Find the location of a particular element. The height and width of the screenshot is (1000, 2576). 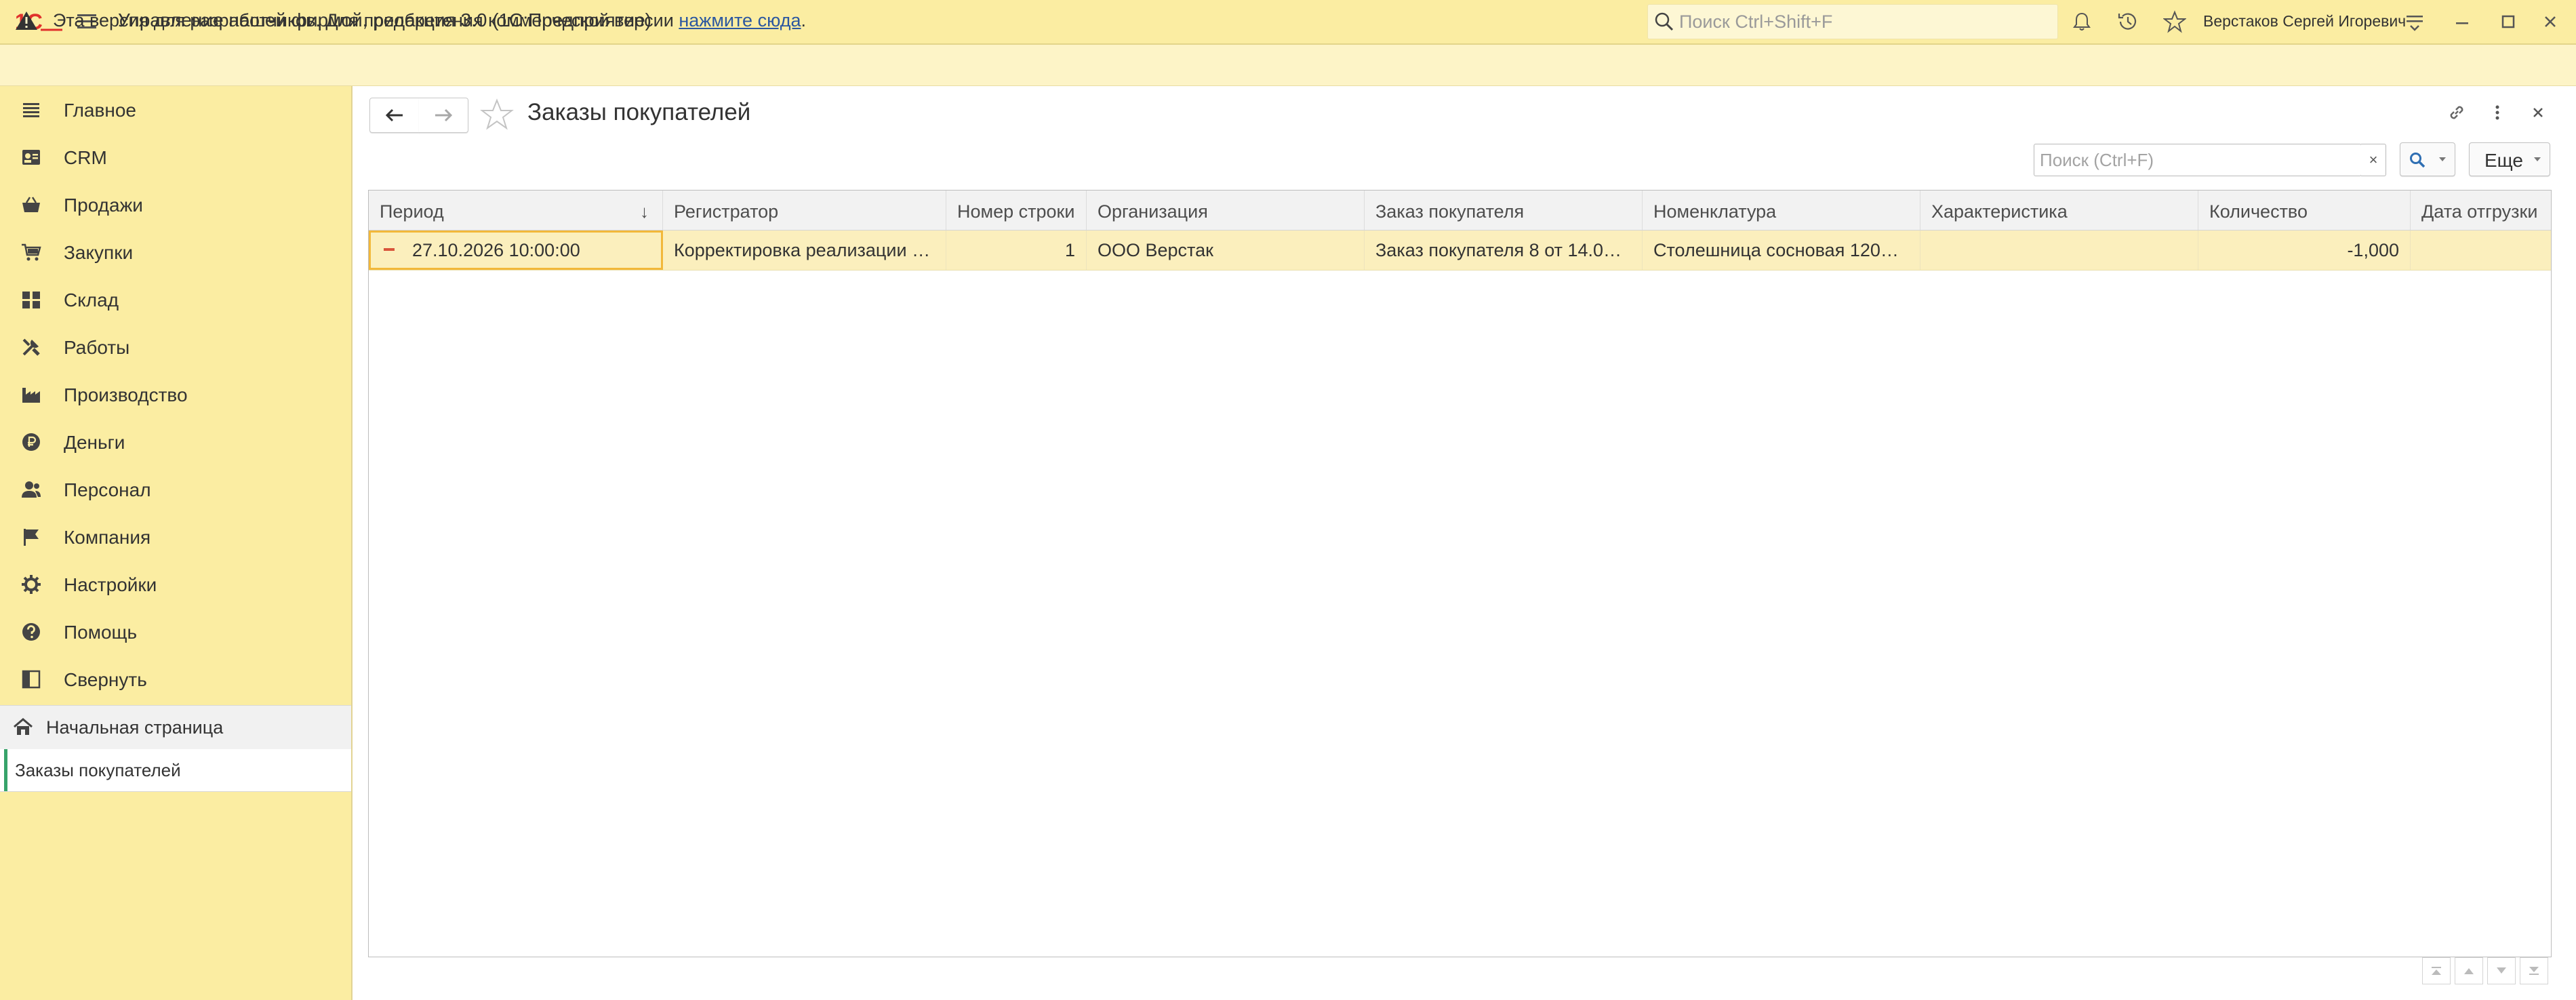

cell-organization: ООО Верстак is located at coordinates (1226, 250).